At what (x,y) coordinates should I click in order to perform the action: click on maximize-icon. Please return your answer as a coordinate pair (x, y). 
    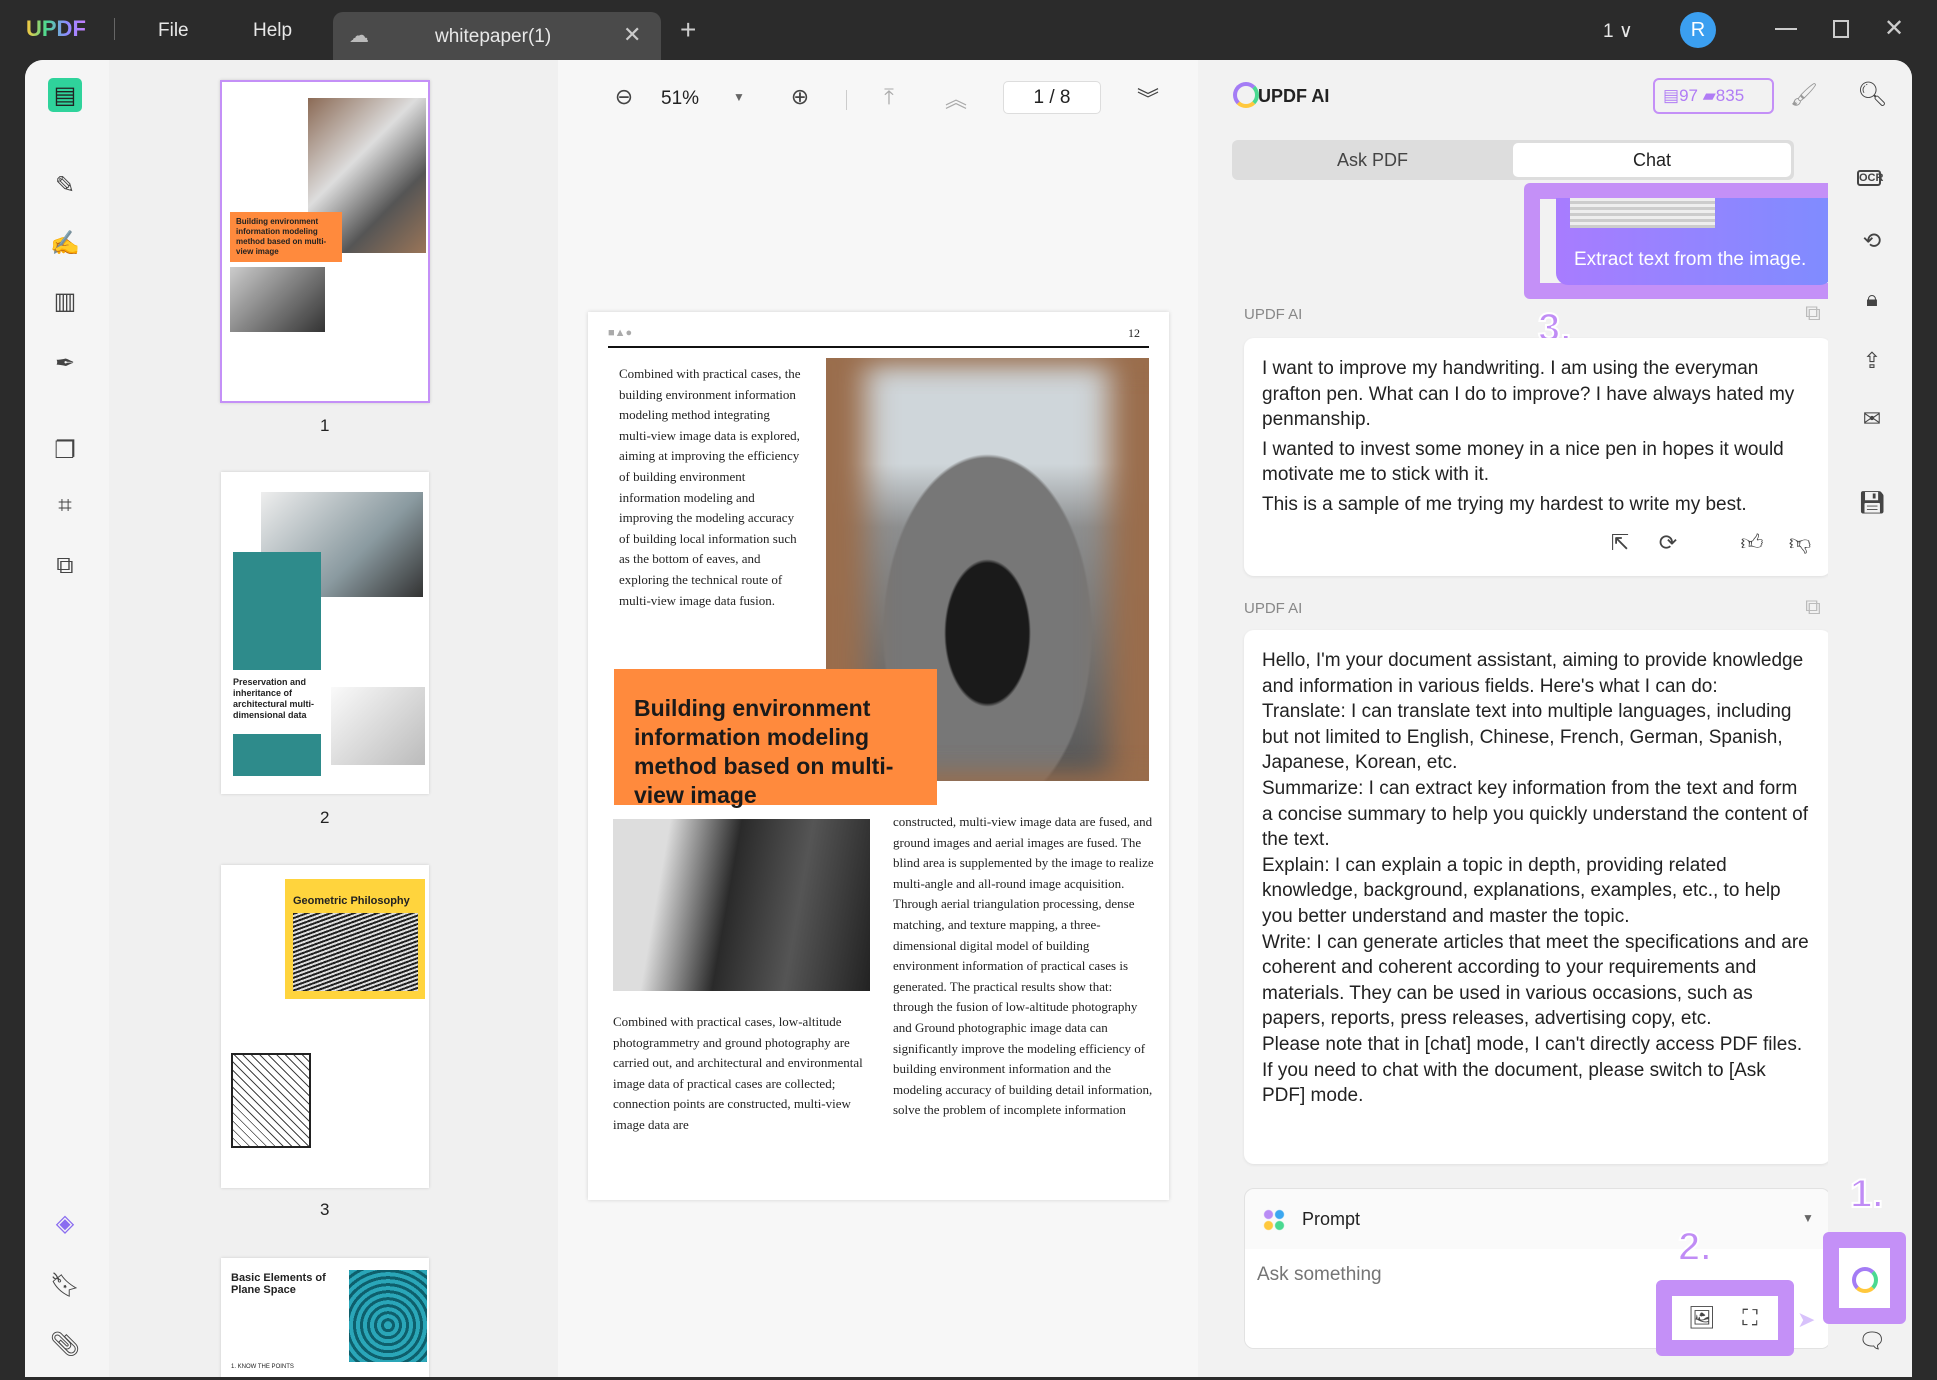
    Looking at the image, I should click on (1841, 29).